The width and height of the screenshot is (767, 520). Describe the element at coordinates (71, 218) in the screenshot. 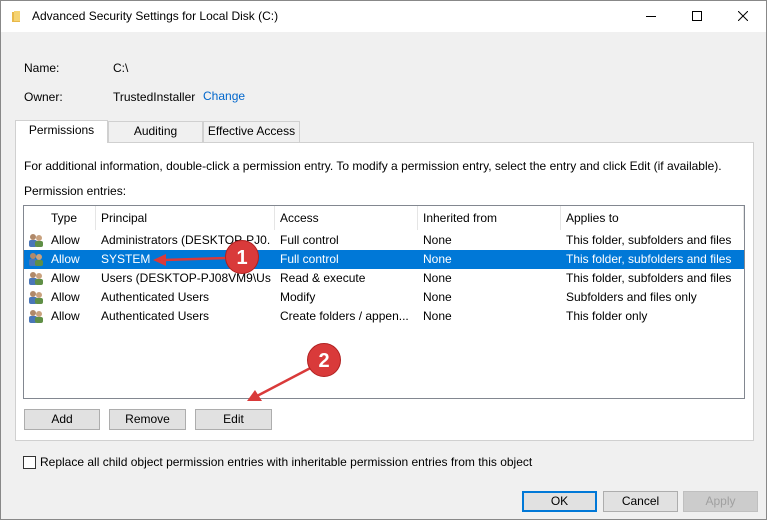

I see `column-header-type: Type` at that location.